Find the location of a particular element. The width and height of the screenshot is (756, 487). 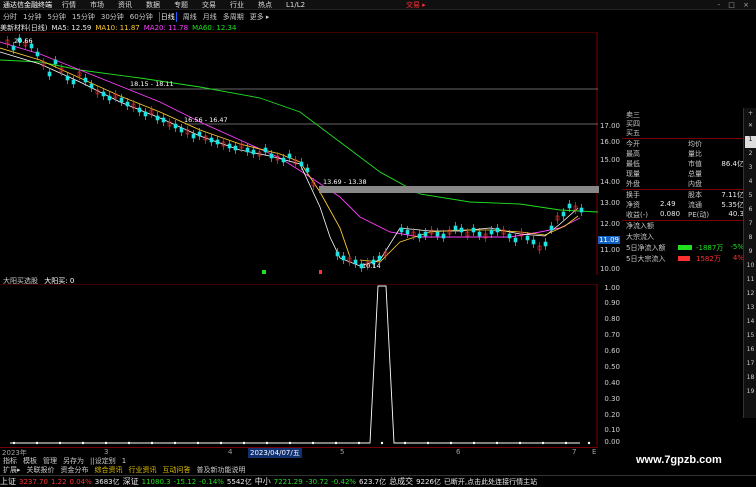

tab-help: 普及新功能说明 is located at coordinates (221, 470).